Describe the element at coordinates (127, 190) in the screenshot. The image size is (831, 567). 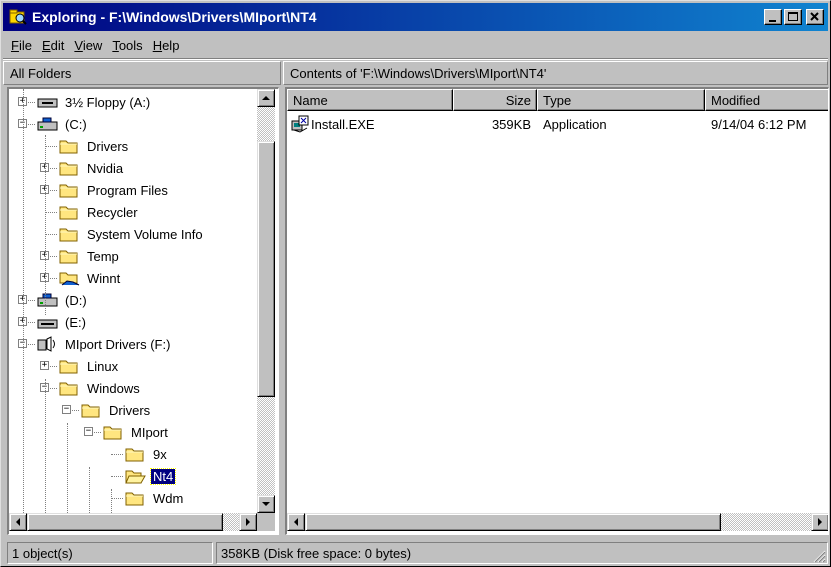
I see `tree-item-label: Program Files` at that location.